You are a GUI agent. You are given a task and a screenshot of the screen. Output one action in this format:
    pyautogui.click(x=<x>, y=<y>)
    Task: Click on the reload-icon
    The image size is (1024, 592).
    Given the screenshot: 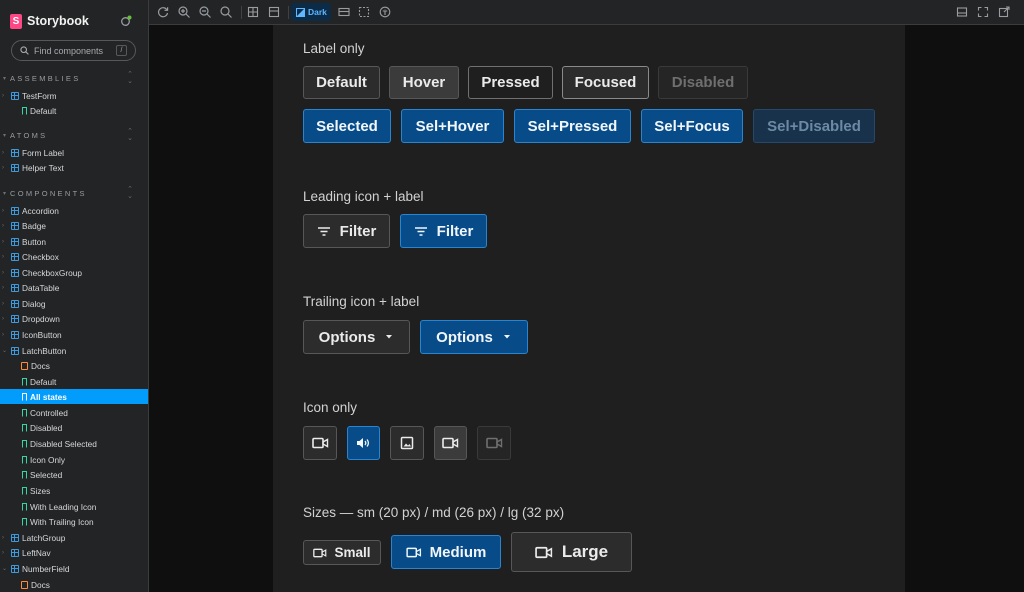 What is the action you would take?
    pyautogui.click(x=163, y=12)
    